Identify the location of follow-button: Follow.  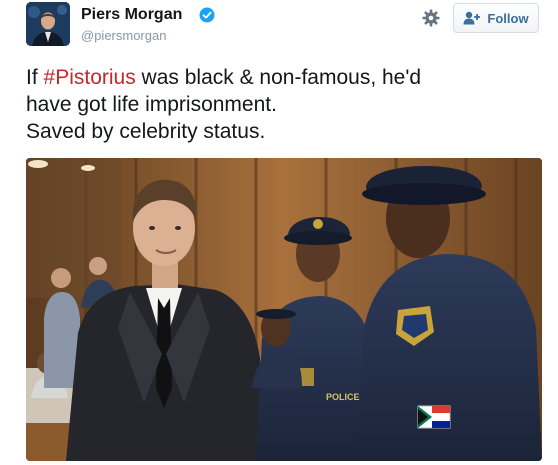
(496, 18).